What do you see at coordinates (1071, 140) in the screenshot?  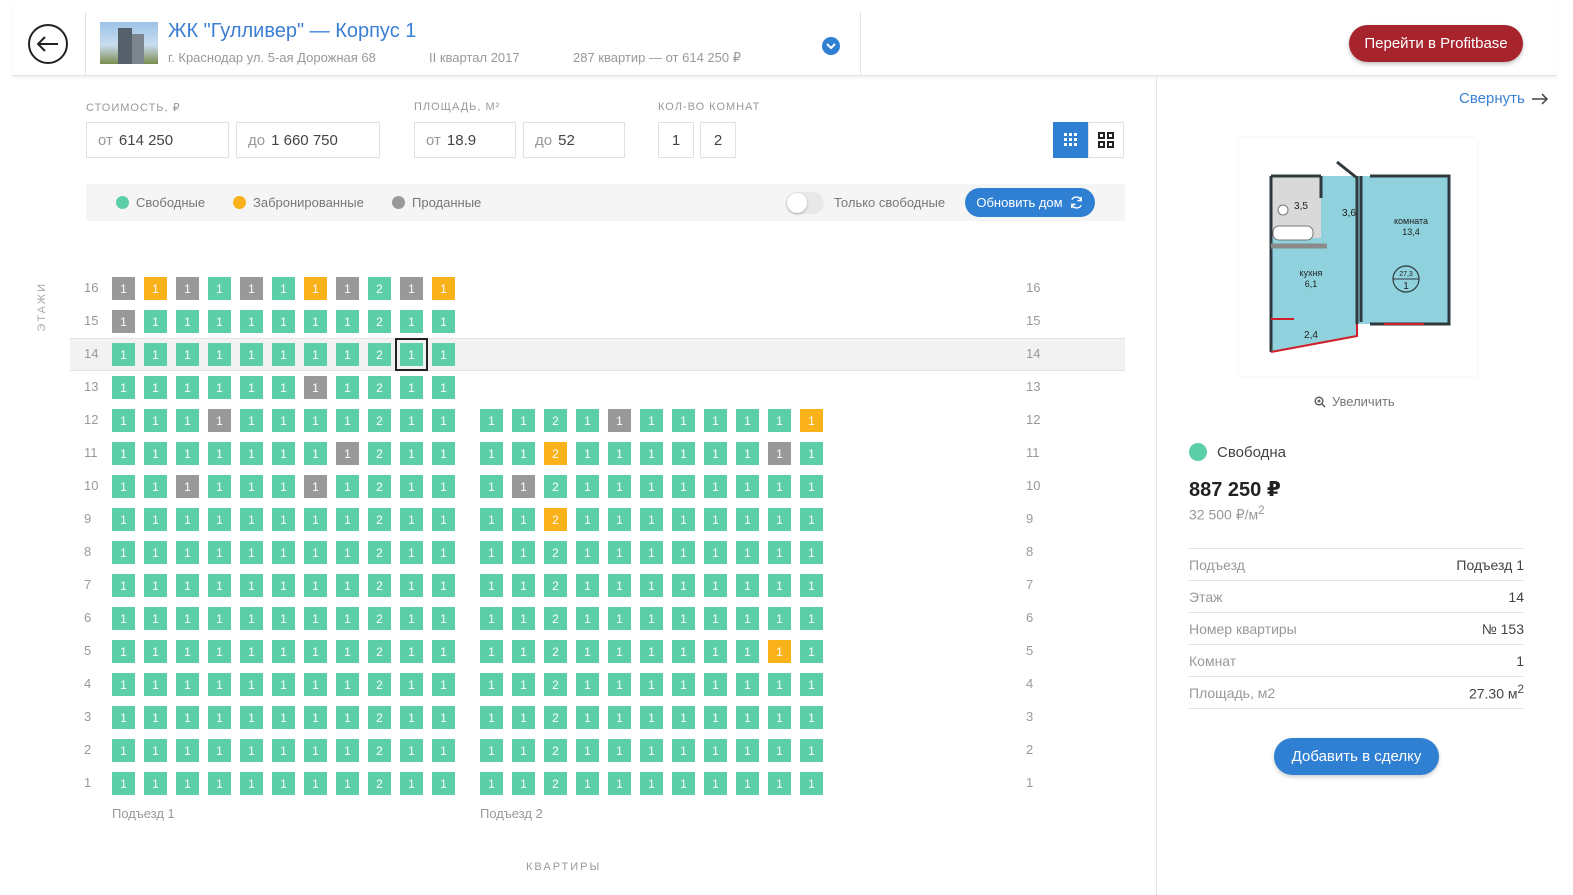 I see `grid-view-button` at bounding box center [1071, 140].